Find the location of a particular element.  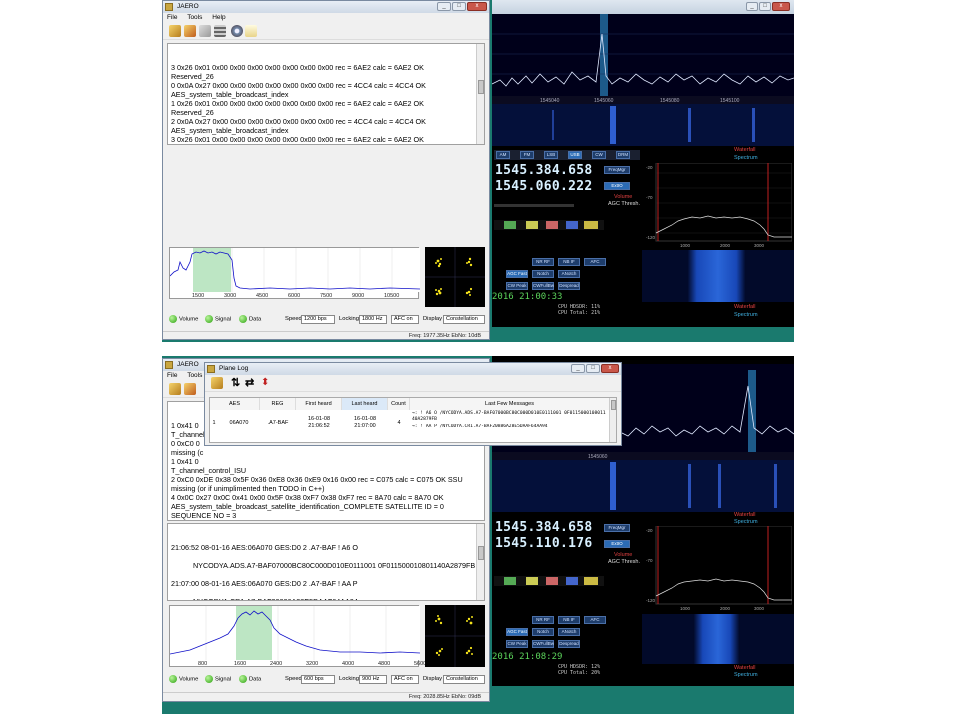

plane-icon is located at coordinates (251, 31).